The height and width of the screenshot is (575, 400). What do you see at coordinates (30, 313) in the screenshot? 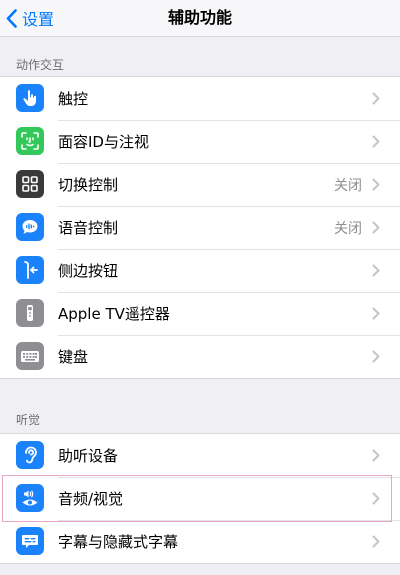
I see `tv-remote-icon` at bounding box center [30, 313].